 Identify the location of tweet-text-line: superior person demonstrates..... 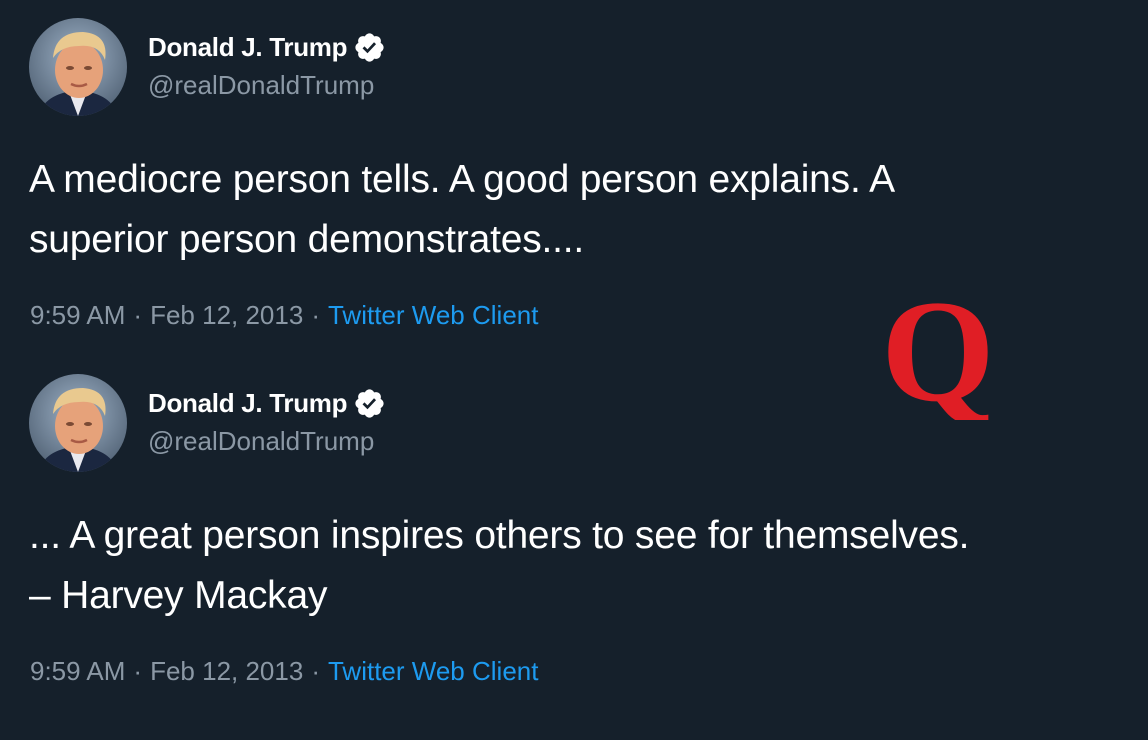
(307, 239).